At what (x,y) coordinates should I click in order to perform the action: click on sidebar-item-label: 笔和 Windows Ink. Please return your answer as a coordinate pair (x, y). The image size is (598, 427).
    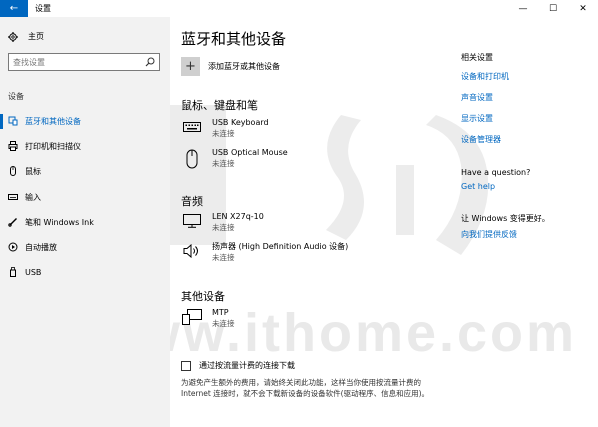
    Looking at the image, I should click on (59, 222).